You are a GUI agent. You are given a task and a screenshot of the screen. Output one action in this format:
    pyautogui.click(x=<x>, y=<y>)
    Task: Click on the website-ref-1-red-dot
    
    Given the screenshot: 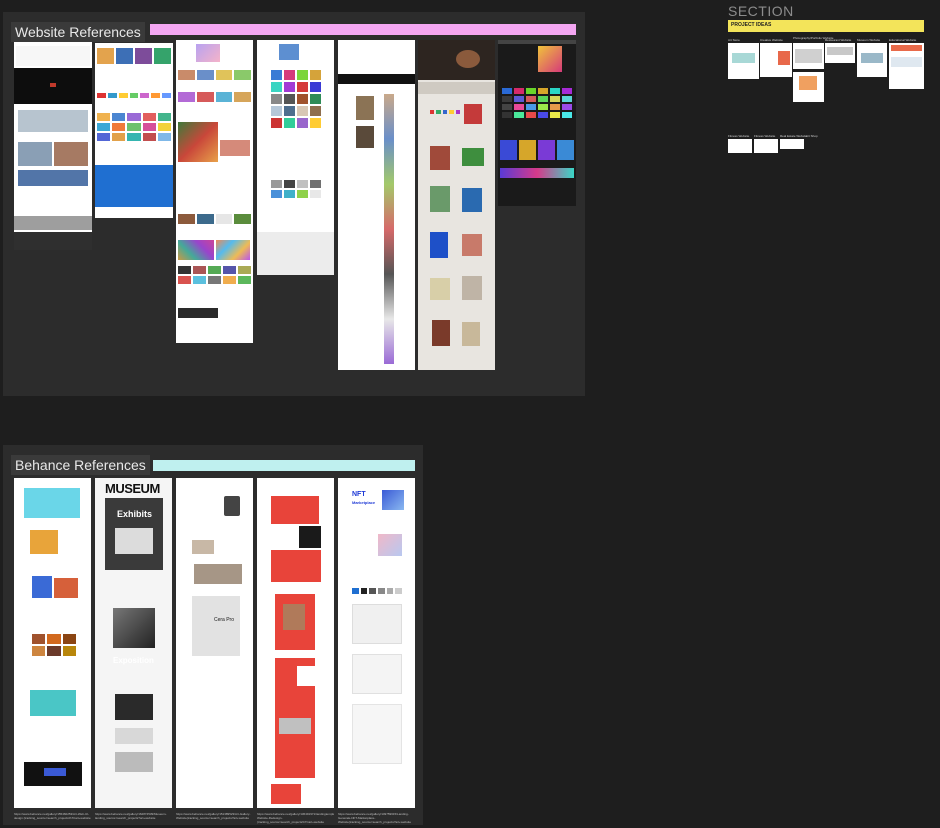 What is the action you would take?
    pyautogui.click(x=53, y=85)
    